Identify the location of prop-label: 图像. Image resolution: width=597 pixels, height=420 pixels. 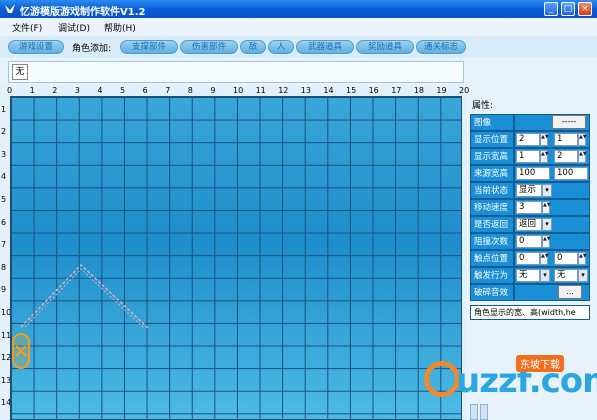
(492, 122).